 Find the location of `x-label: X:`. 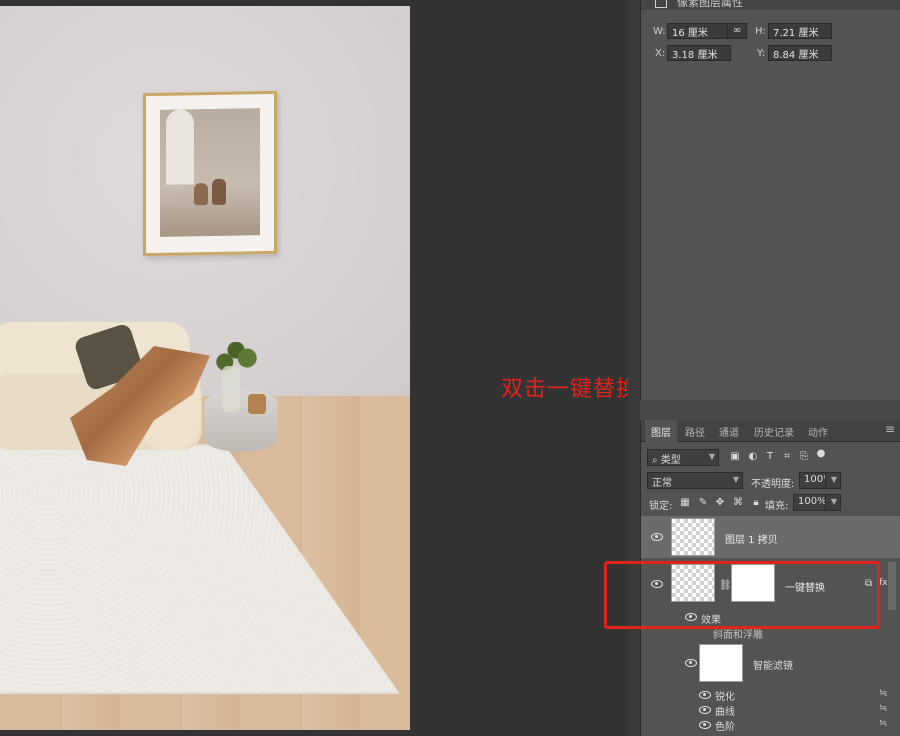

x-label: X: is located at coordinates (660, 53).